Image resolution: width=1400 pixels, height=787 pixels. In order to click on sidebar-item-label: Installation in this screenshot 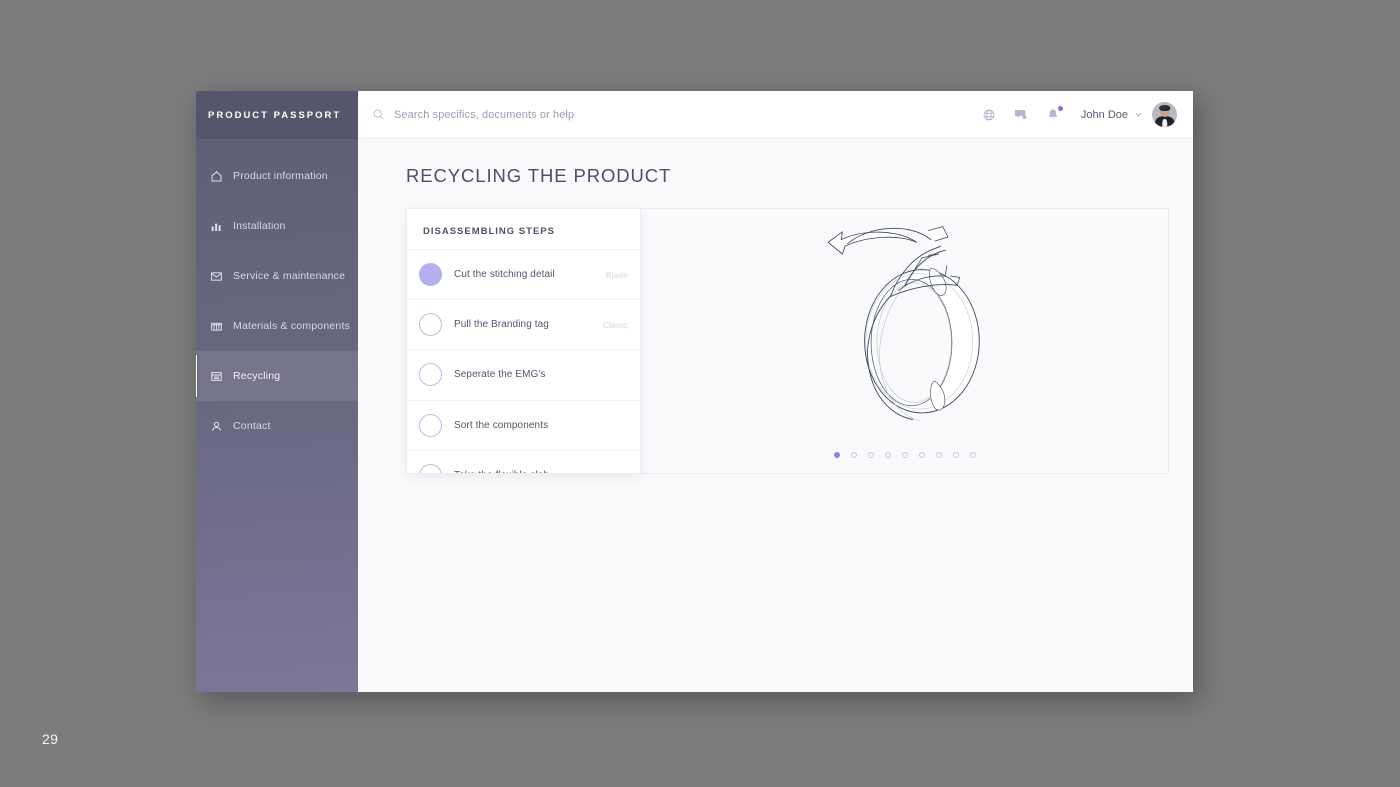, I will do `click(259, 226)`.